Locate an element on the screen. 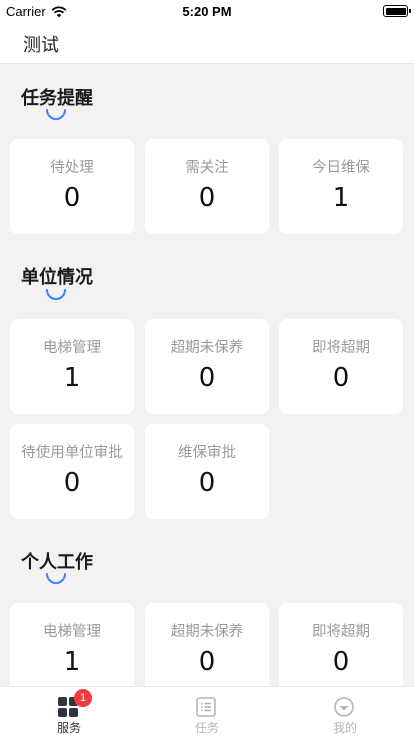  battery-icon is located at coordinates (397, 11).